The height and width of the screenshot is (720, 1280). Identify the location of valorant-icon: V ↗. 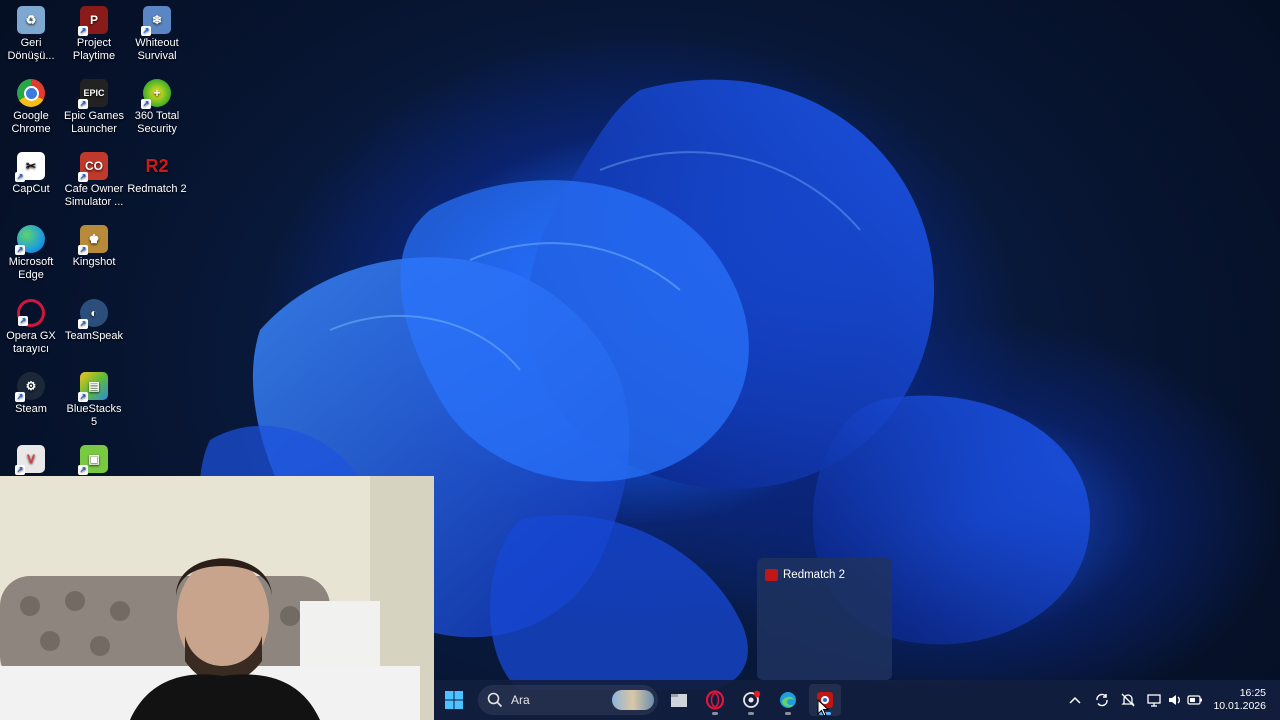
(30, 460).